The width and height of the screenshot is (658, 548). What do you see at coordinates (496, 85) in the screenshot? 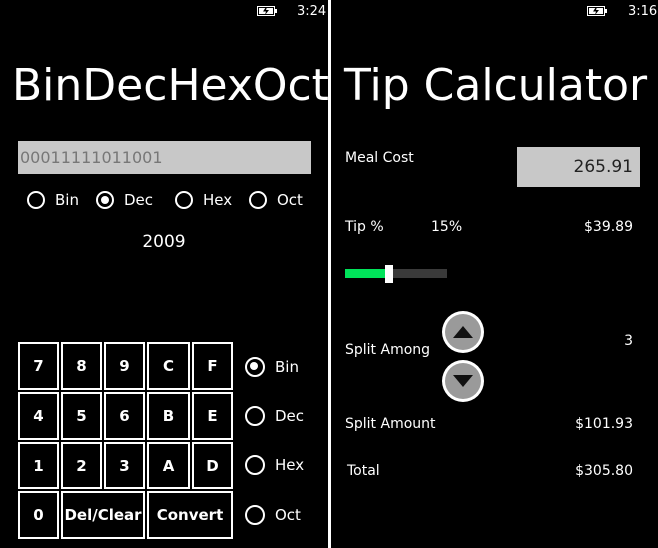
I see `app-title: Tip Calculator` at bounding box center [496, 85].